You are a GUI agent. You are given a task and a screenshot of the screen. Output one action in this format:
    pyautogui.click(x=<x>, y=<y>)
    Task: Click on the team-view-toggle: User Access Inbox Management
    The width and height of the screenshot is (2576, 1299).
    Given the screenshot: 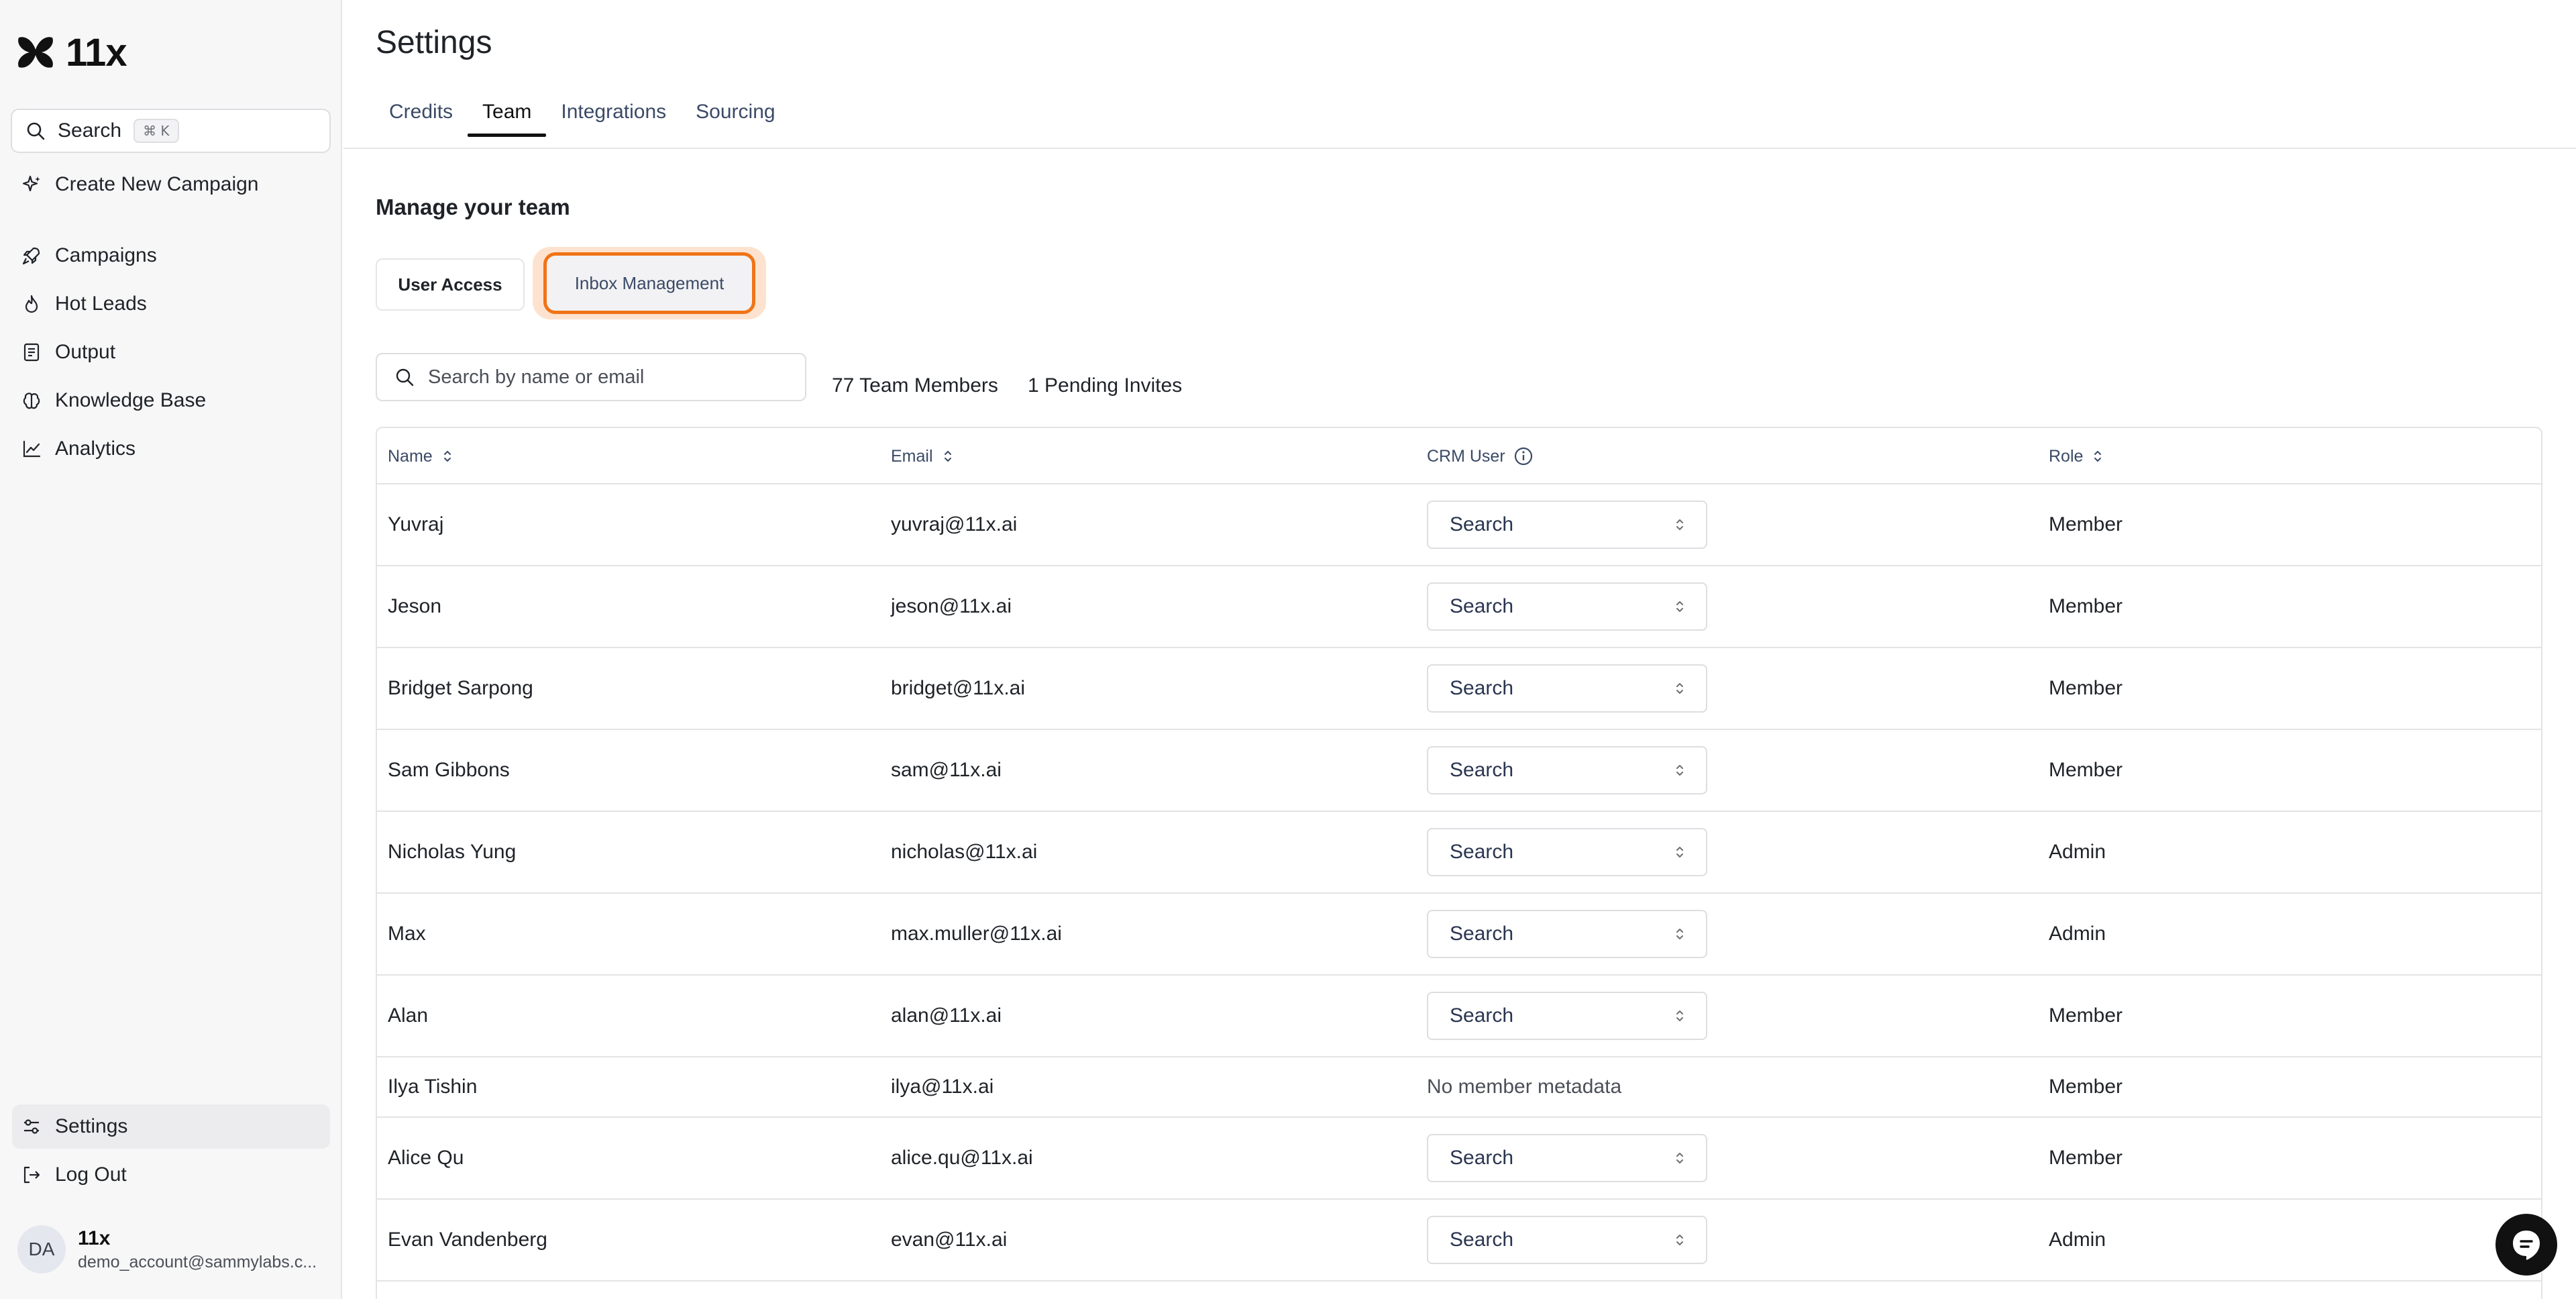 What is the action you would take?
    pyautogui.click(x=571, y=283)
    